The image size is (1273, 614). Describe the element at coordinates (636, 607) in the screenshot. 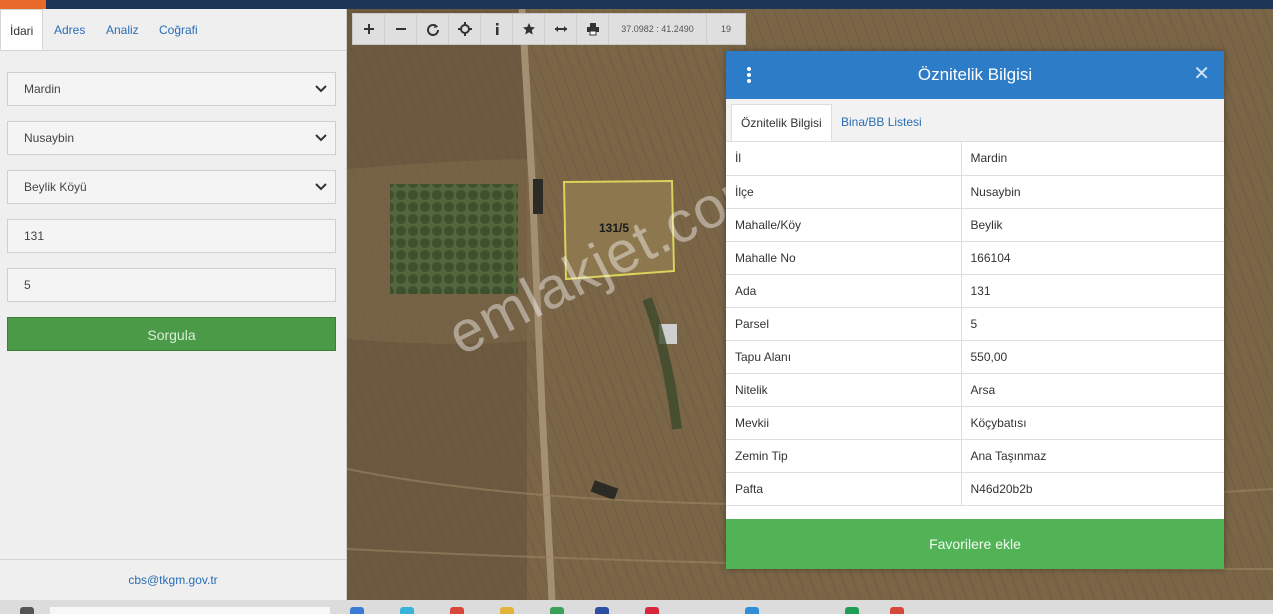

I see `taskbar` at that location.